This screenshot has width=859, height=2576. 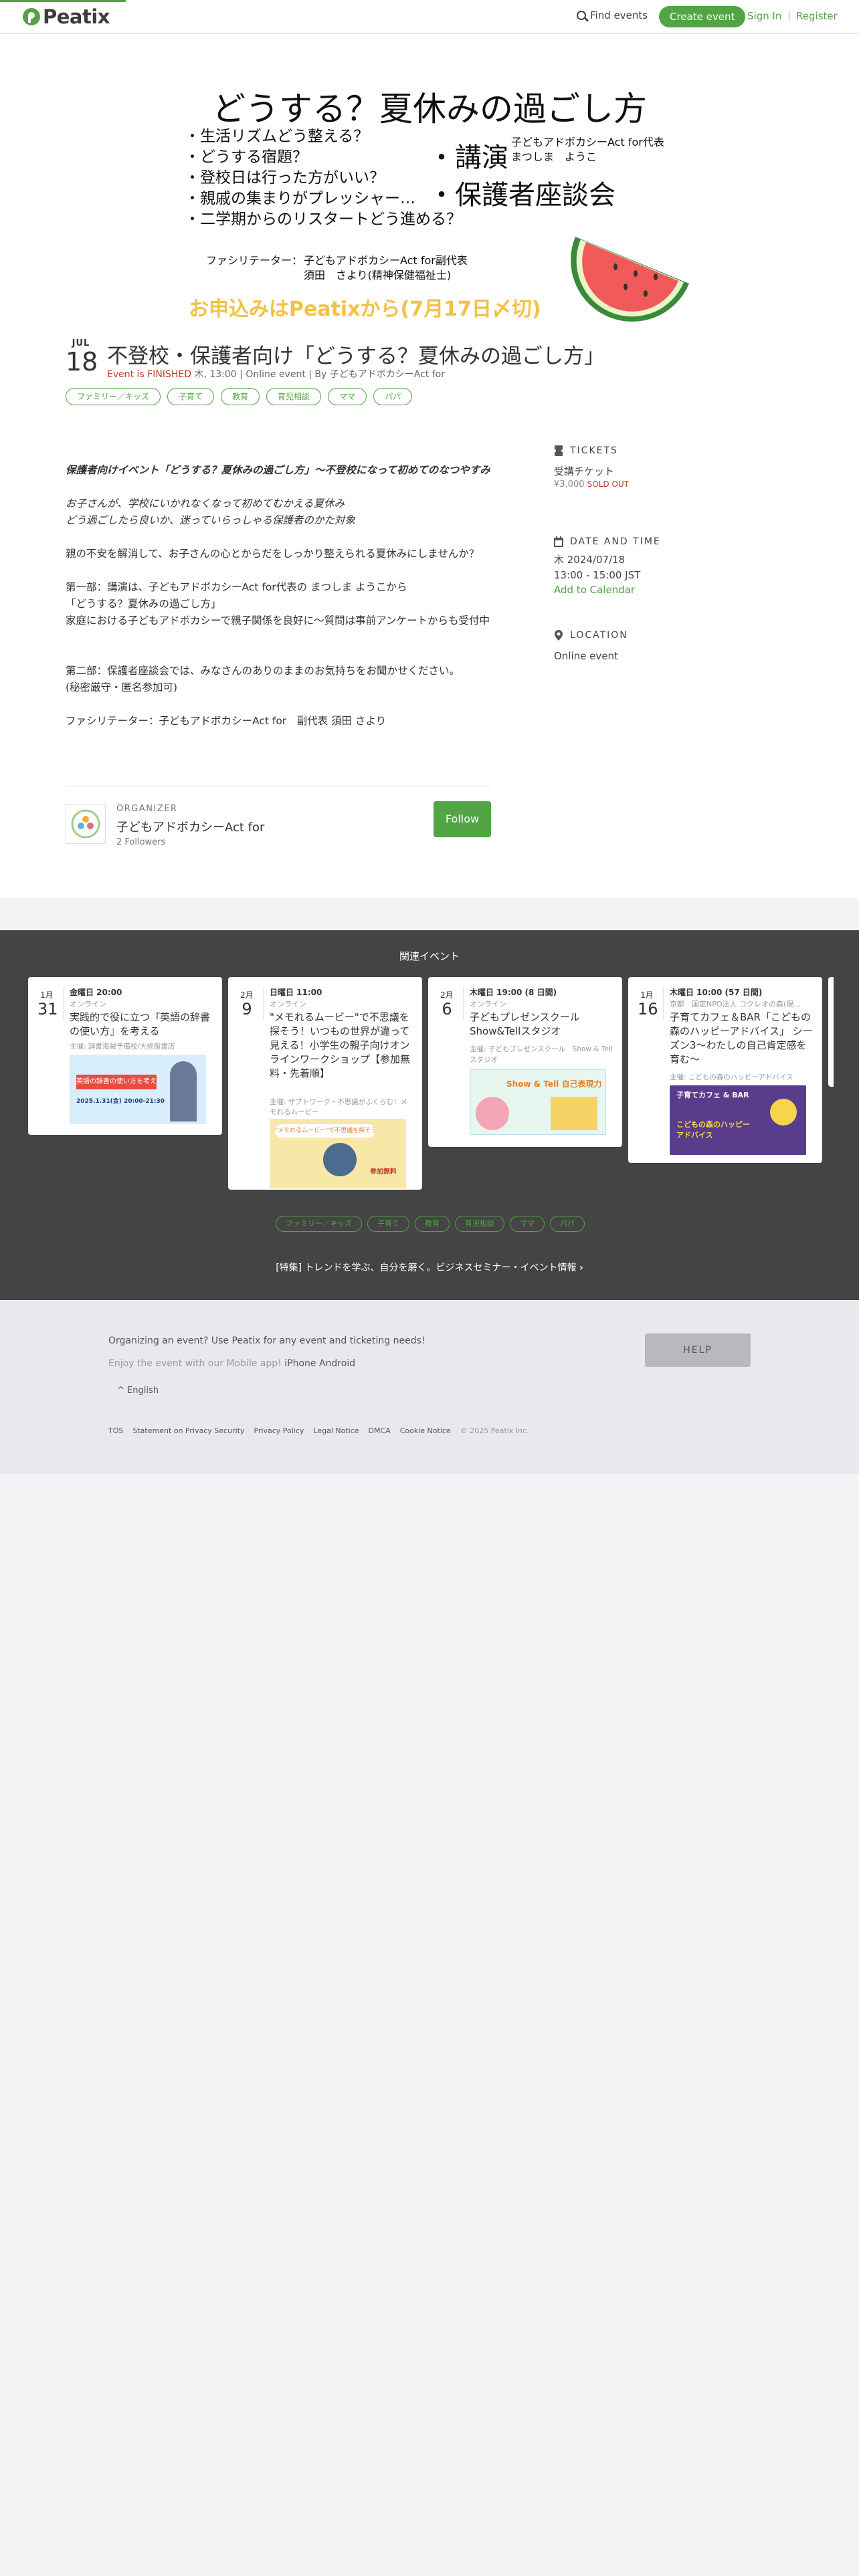 What do you see at coordinates (195, 1363) in the screenshot?
I see `footer-mobile-text: Enjoy the event with our Mobile app!` at bounding box center [195, 1363].